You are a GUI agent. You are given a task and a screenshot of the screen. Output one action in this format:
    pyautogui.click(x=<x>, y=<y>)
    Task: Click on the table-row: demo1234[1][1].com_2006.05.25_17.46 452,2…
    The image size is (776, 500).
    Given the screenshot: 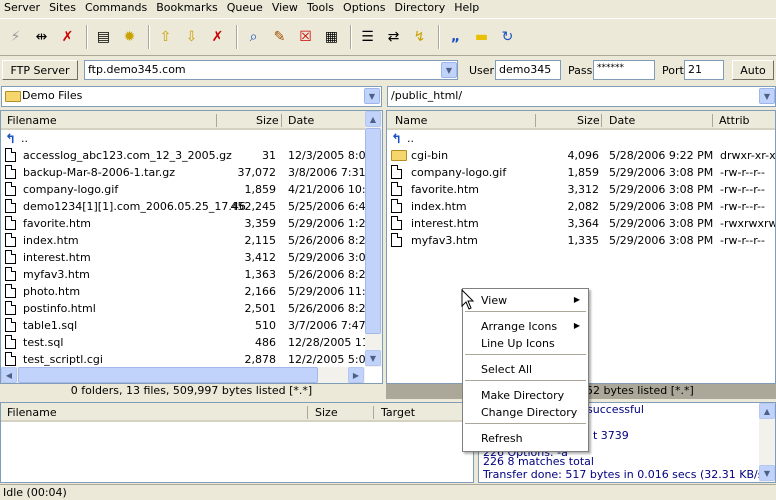 What is the action you would take?
    pyautogui.click(x=191, y=206)
    